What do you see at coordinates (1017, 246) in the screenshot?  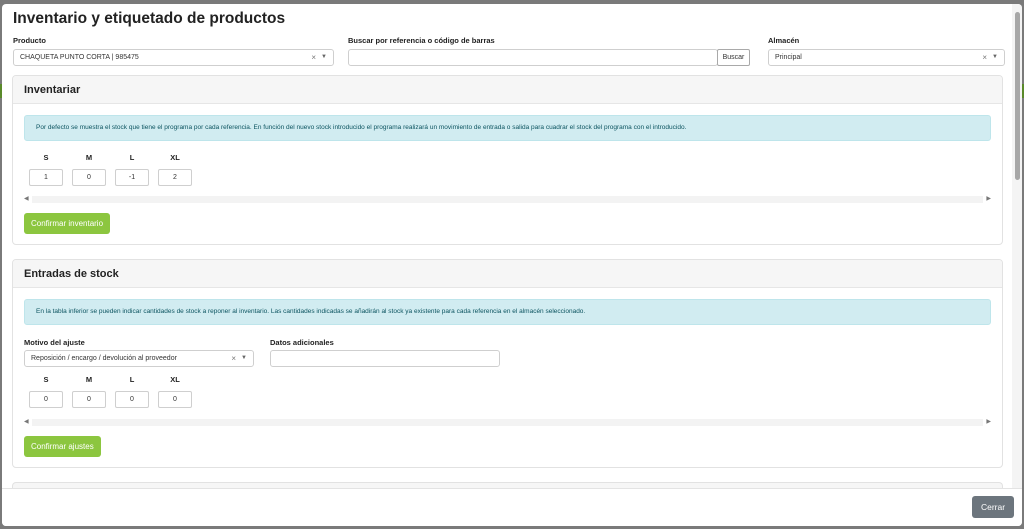 I see `modal-vertical-scrollbar` at bounding box center [1017, 246].